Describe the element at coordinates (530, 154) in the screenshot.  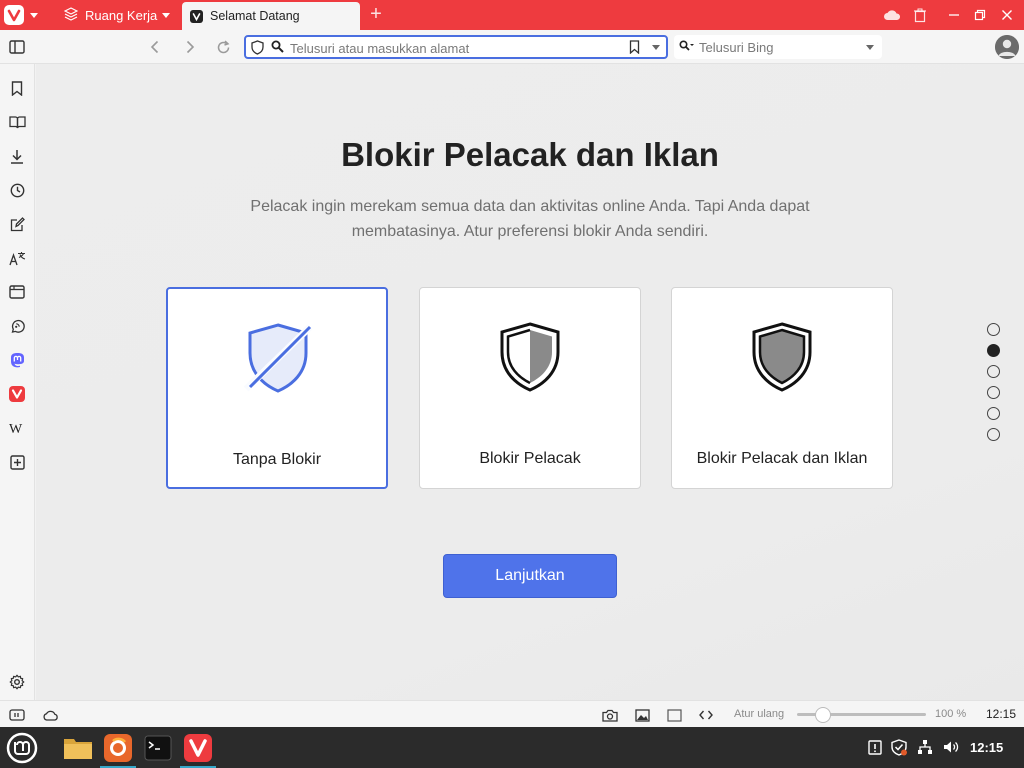
I see `page-title: Blokir Pelacak dan Iklan` at that location.